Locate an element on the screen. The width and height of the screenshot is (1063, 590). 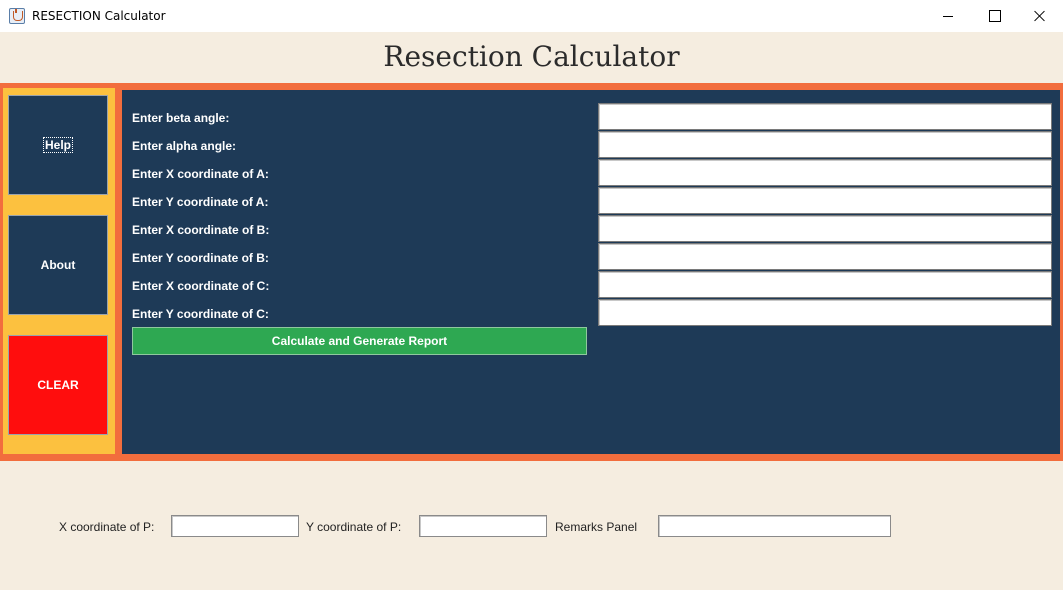
about-button-label: About is located at coordinates (58, 265).